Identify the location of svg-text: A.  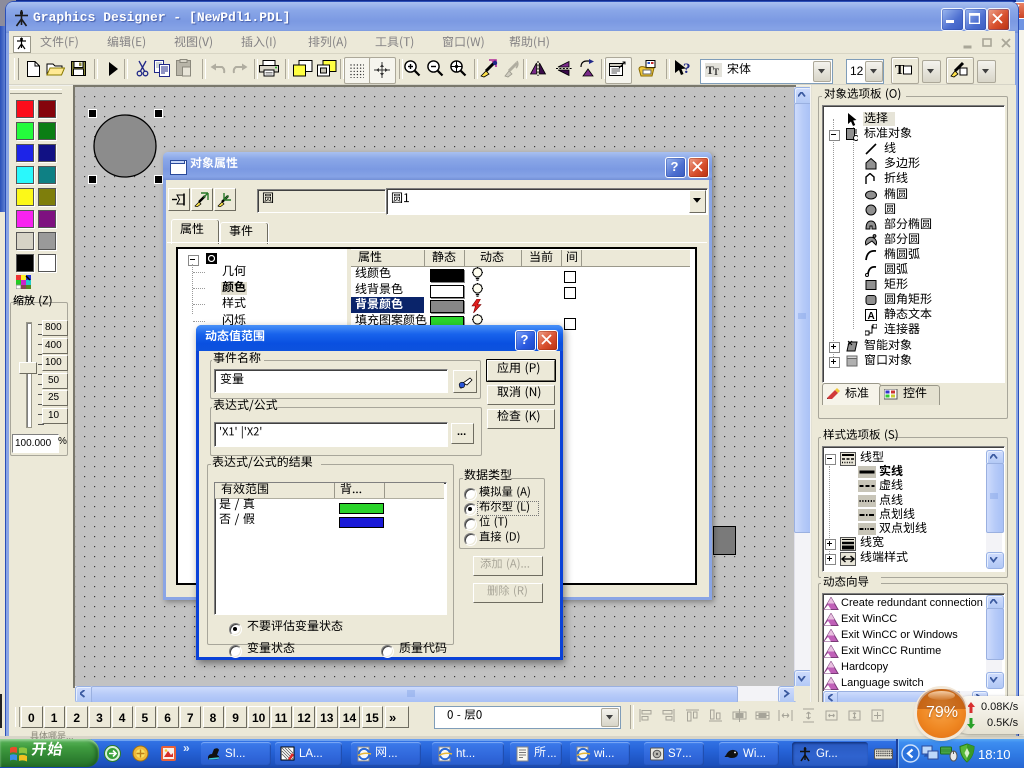
(871, 316).